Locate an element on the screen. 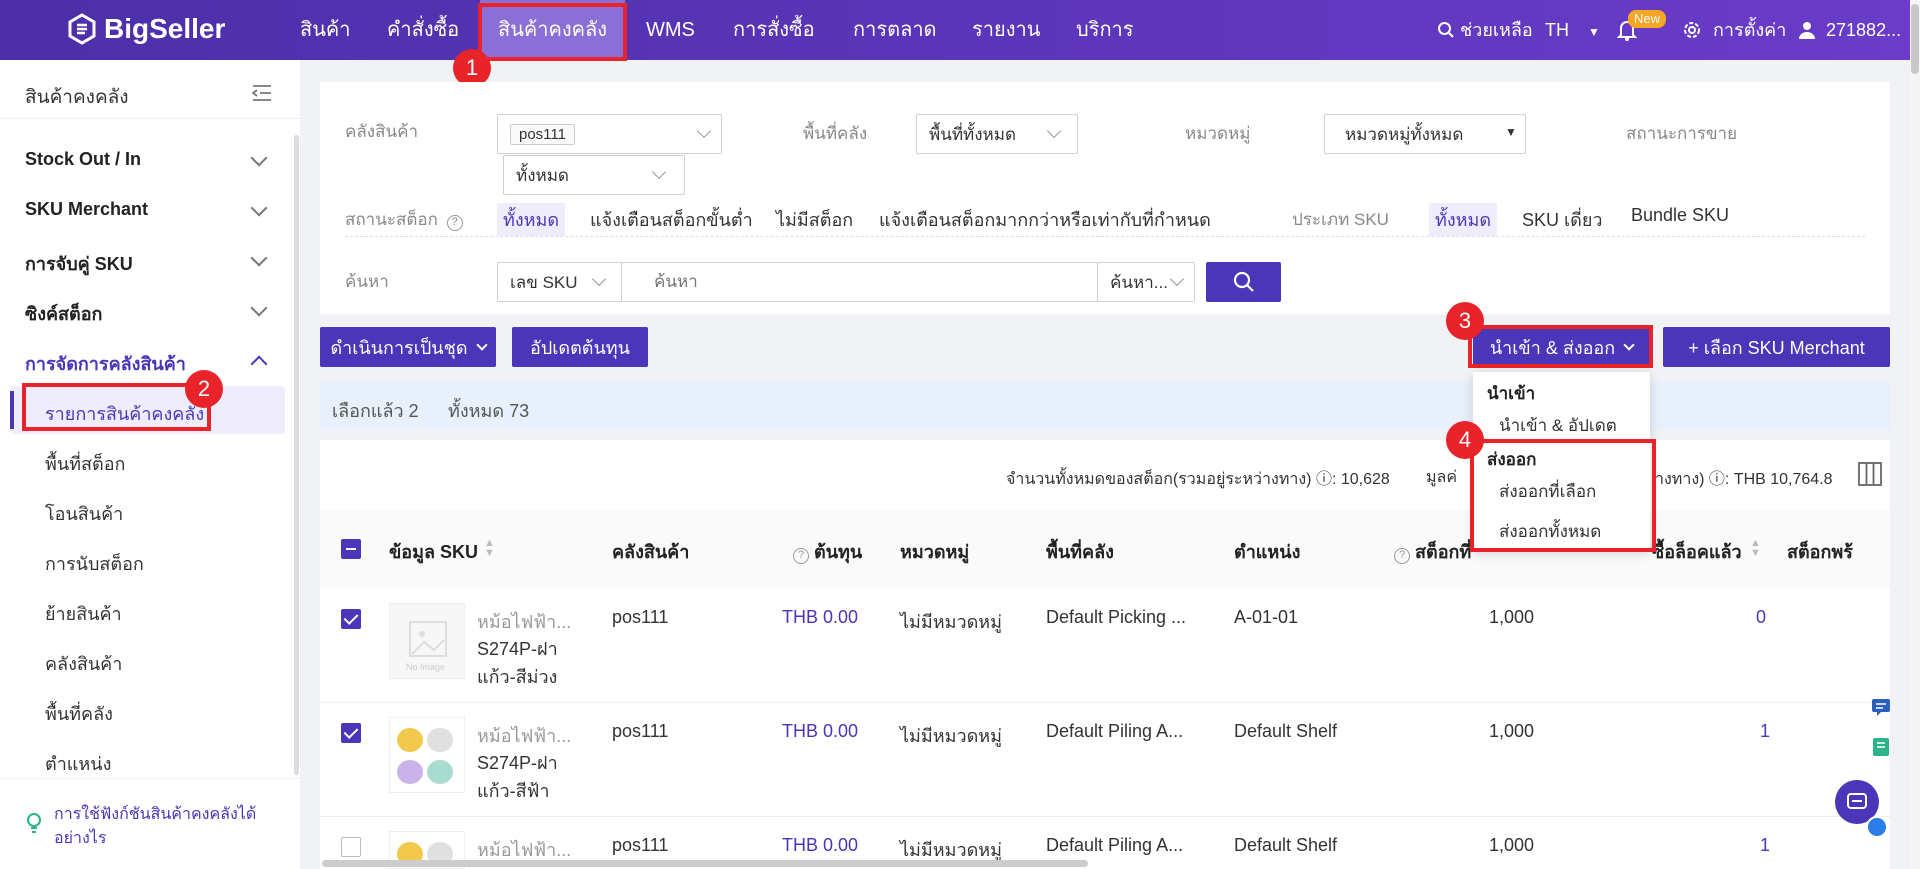  sidebar-group-stock-sync: ซิงค์สต็อก is located at coordinates (63, 313).